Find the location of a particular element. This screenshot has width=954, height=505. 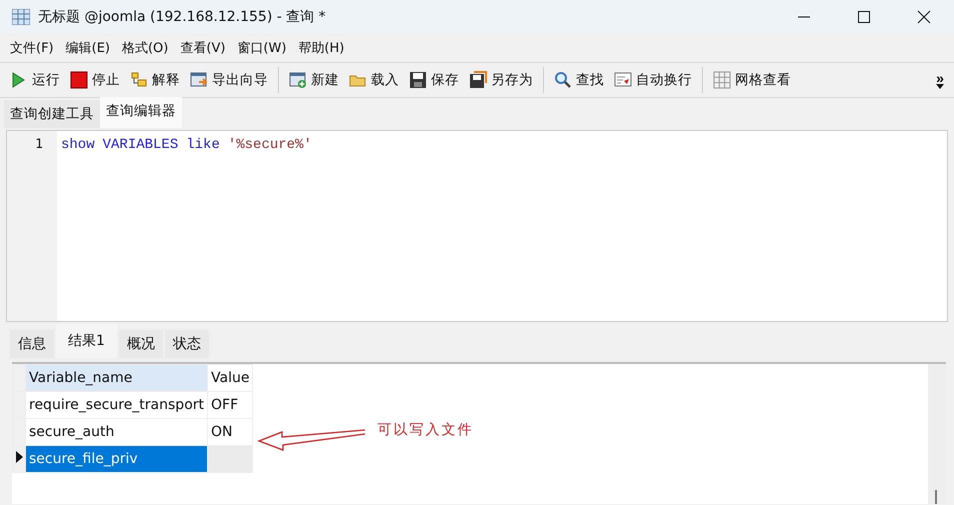

table-cell: require_secure_transport is located at coordinates (117, 405).